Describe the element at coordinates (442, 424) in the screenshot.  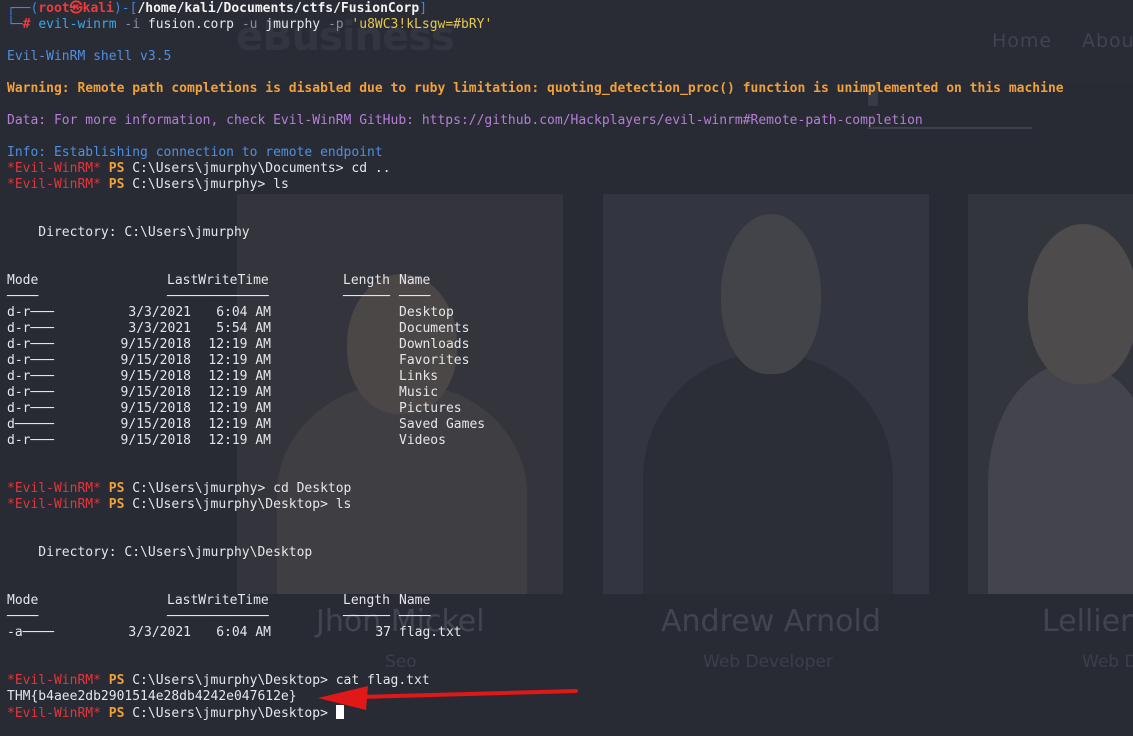
I see `listing-cell-name: Saved Games` at that location.